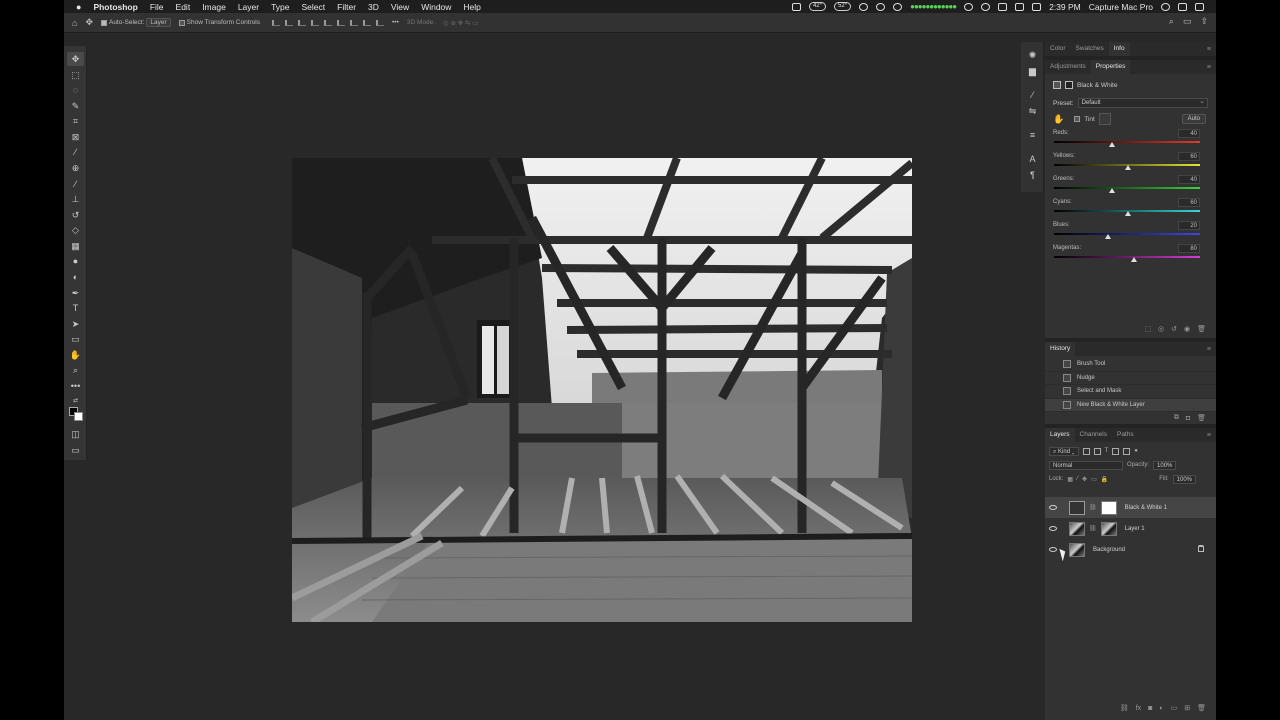 The height and width of the screenshot is (720, 1280). Describe the element at coordinates (1053, 549) in the screenshot. I see `eye-icon` at that location.